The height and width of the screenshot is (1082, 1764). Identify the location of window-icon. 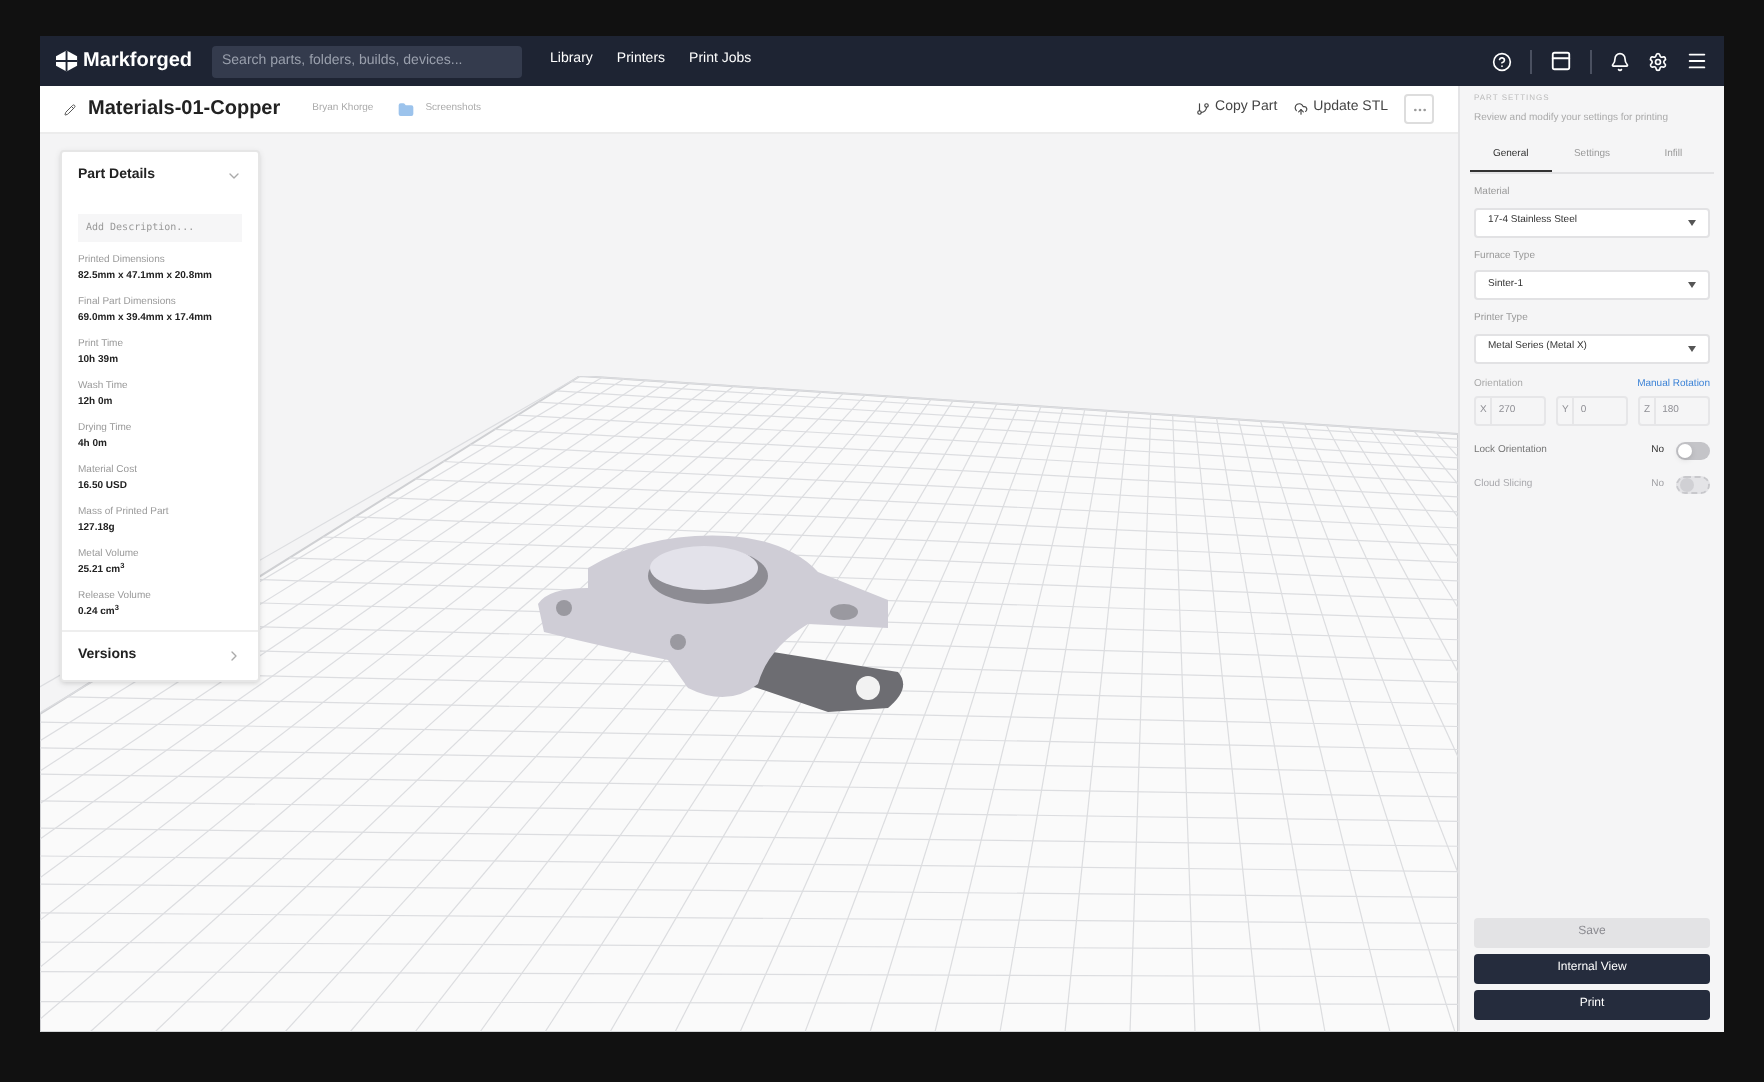
(1561, 61).